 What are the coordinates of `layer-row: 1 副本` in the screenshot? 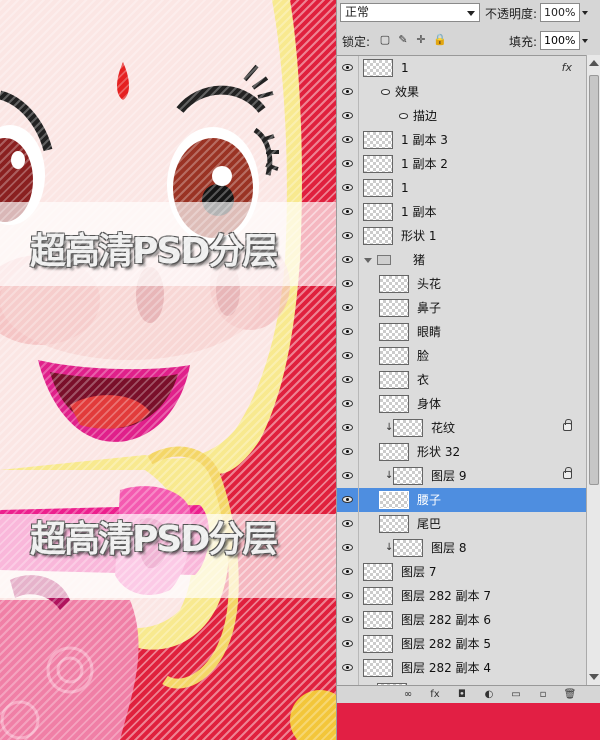 It's located at (461, 212).